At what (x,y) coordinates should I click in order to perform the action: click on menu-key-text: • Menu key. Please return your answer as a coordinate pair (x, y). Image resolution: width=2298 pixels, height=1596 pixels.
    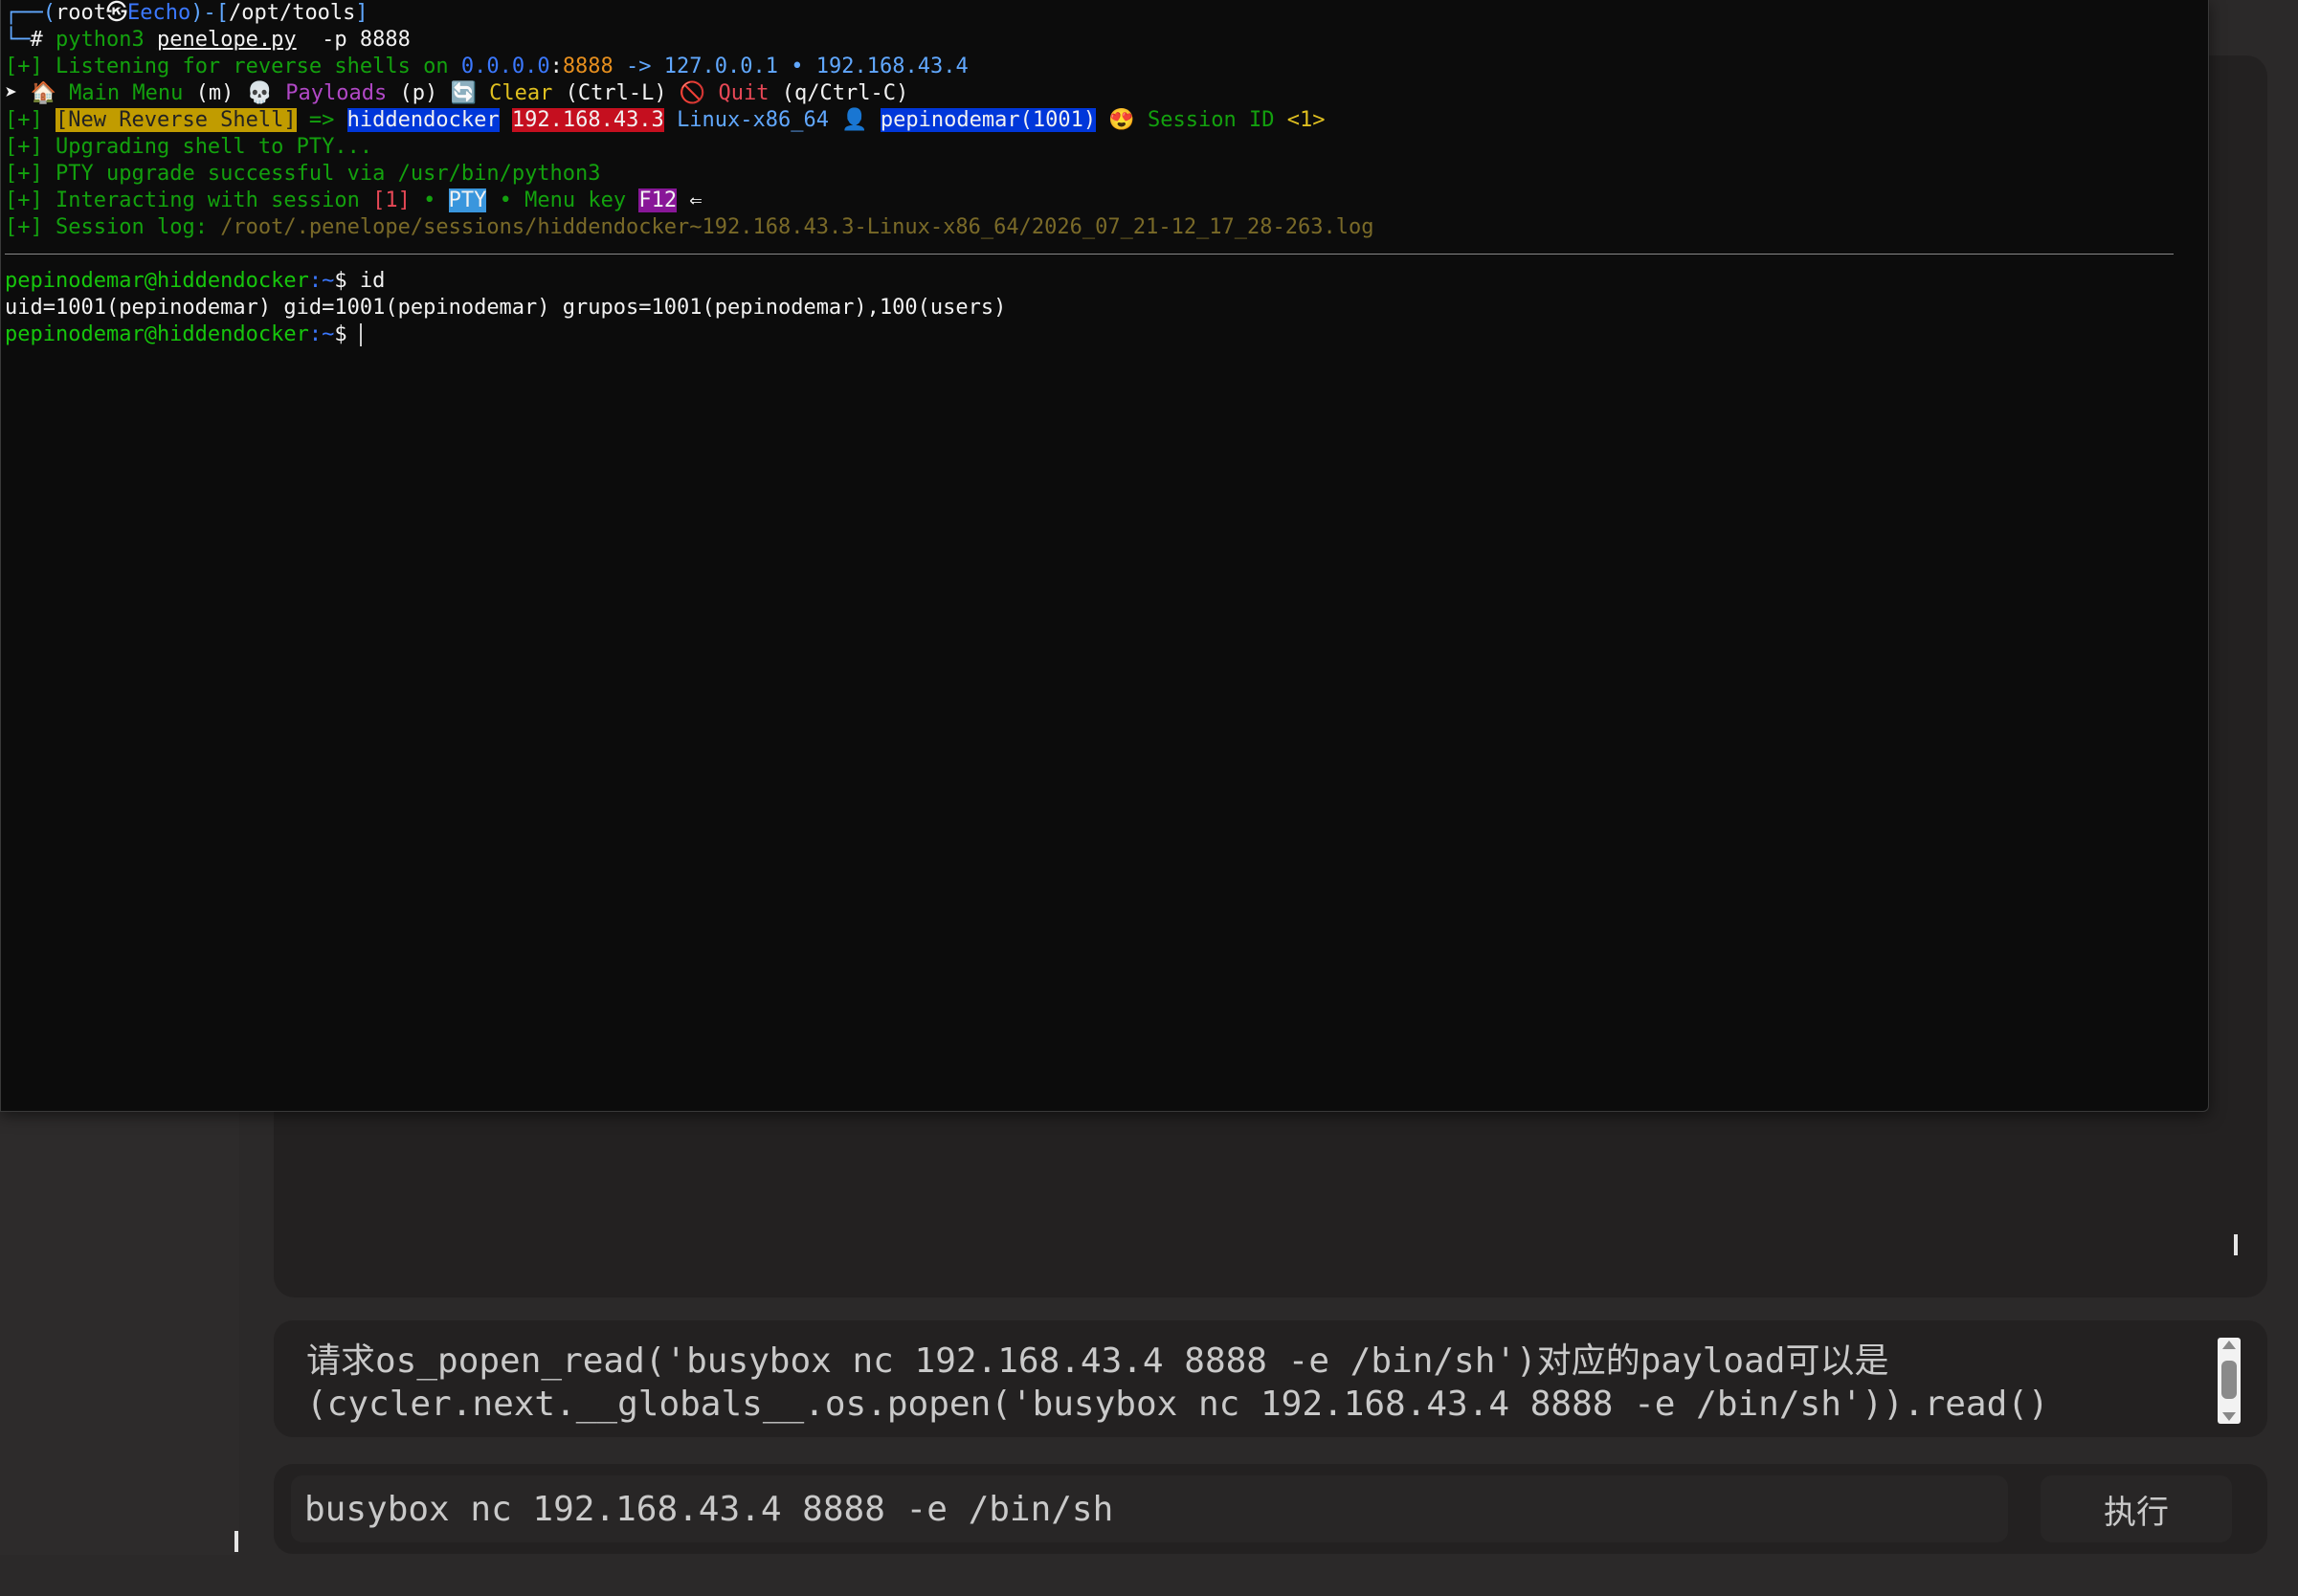
    Looking at the image, I should click on (562, 200).